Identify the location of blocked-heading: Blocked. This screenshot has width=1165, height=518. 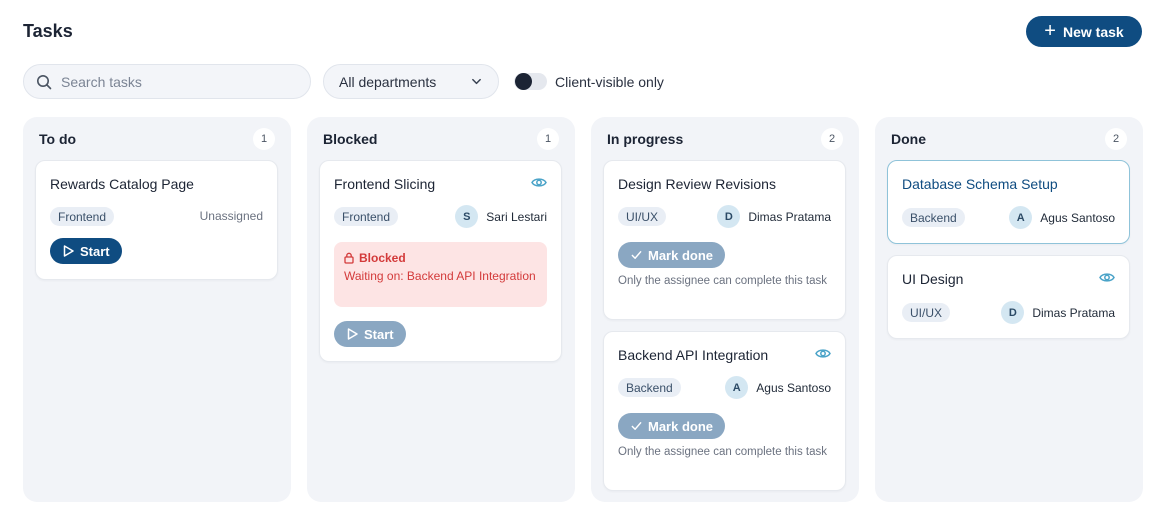
(440, 258).